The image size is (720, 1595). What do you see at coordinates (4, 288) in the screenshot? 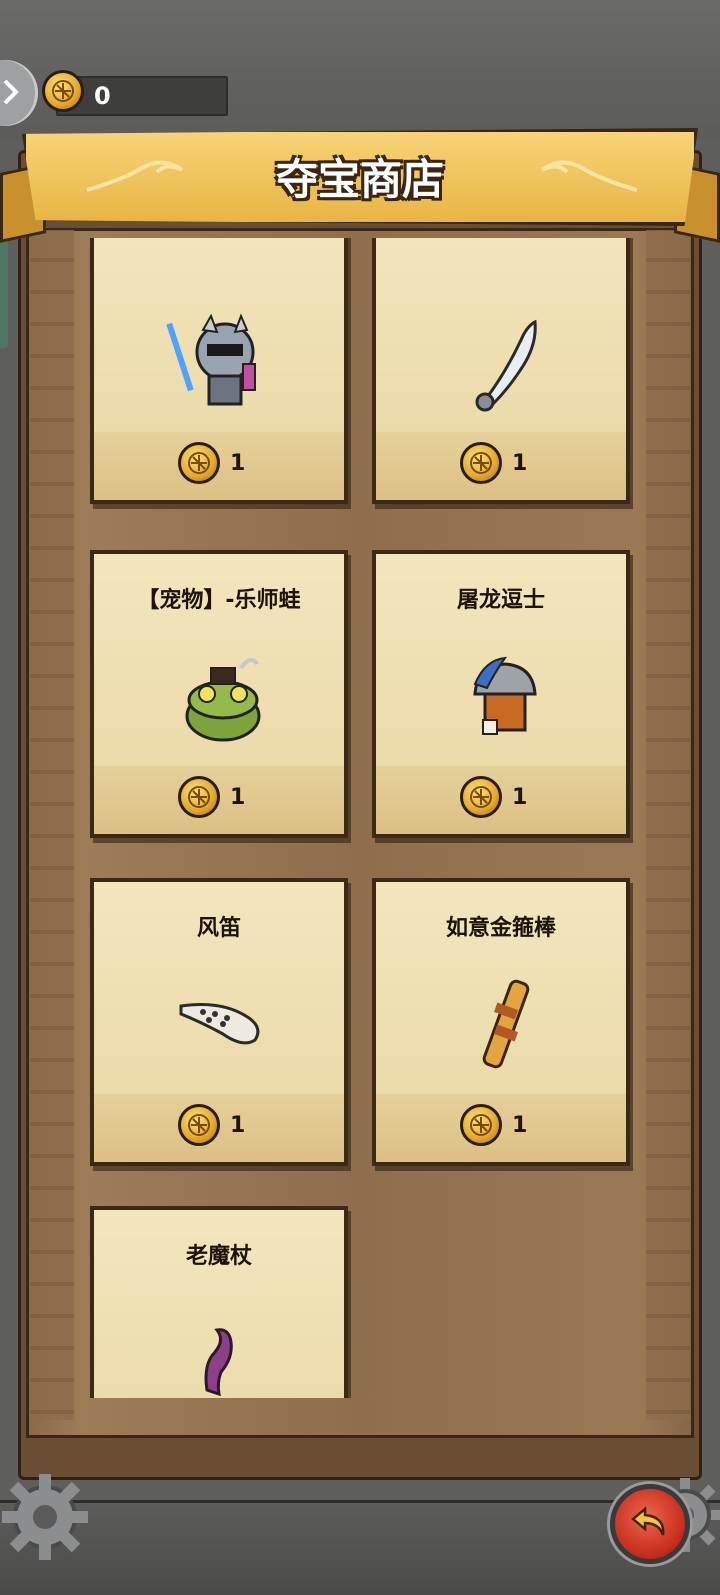
I see `side-tab` at bounding box center [4, 288].